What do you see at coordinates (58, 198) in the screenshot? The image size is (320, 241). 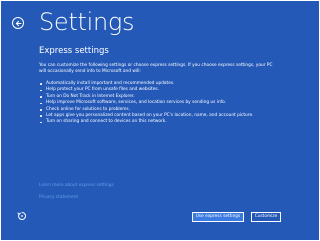 I see `privacy-statement-link: Privacy statement` at bounding box center [58, 198].